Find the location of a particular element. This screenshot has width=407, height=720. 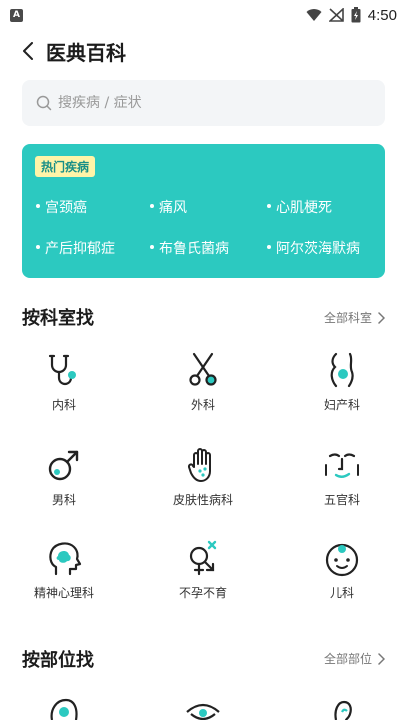

dept-item-andrology: 男科 is located at coordinates (64, 476).